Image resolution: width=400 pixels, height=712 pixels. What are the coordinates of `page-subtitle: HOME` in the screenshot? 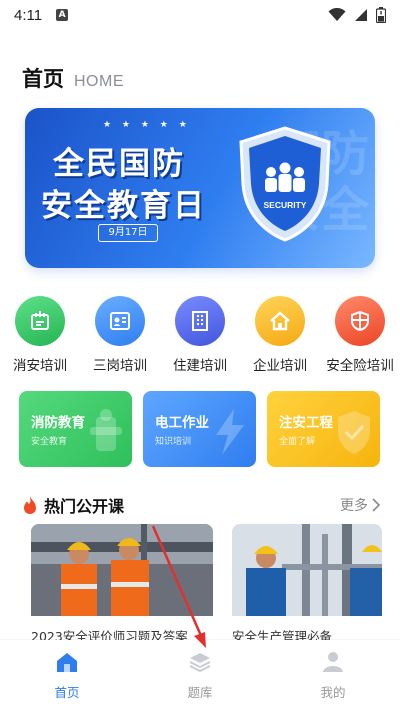 It's located at (99, 81).